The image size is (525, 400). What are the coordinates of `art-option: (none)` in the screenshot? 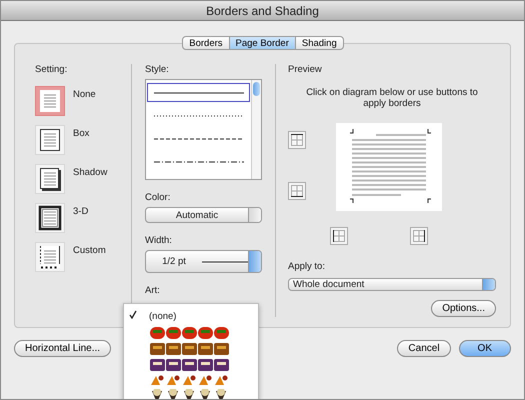 It's located at (191, 316).